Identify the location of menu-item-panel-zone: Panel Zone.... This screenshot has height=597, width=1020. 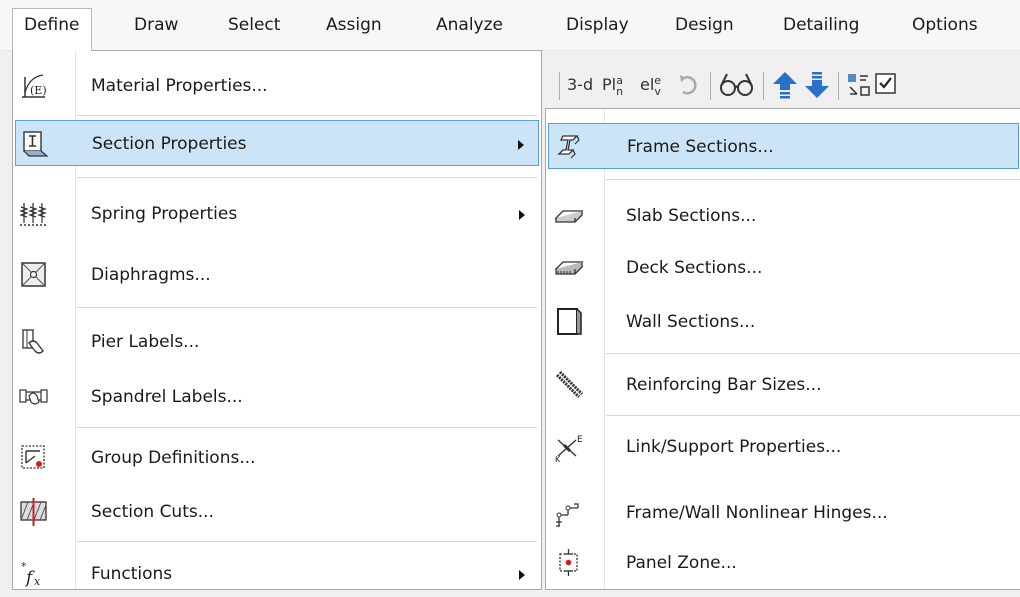
(783, 563).